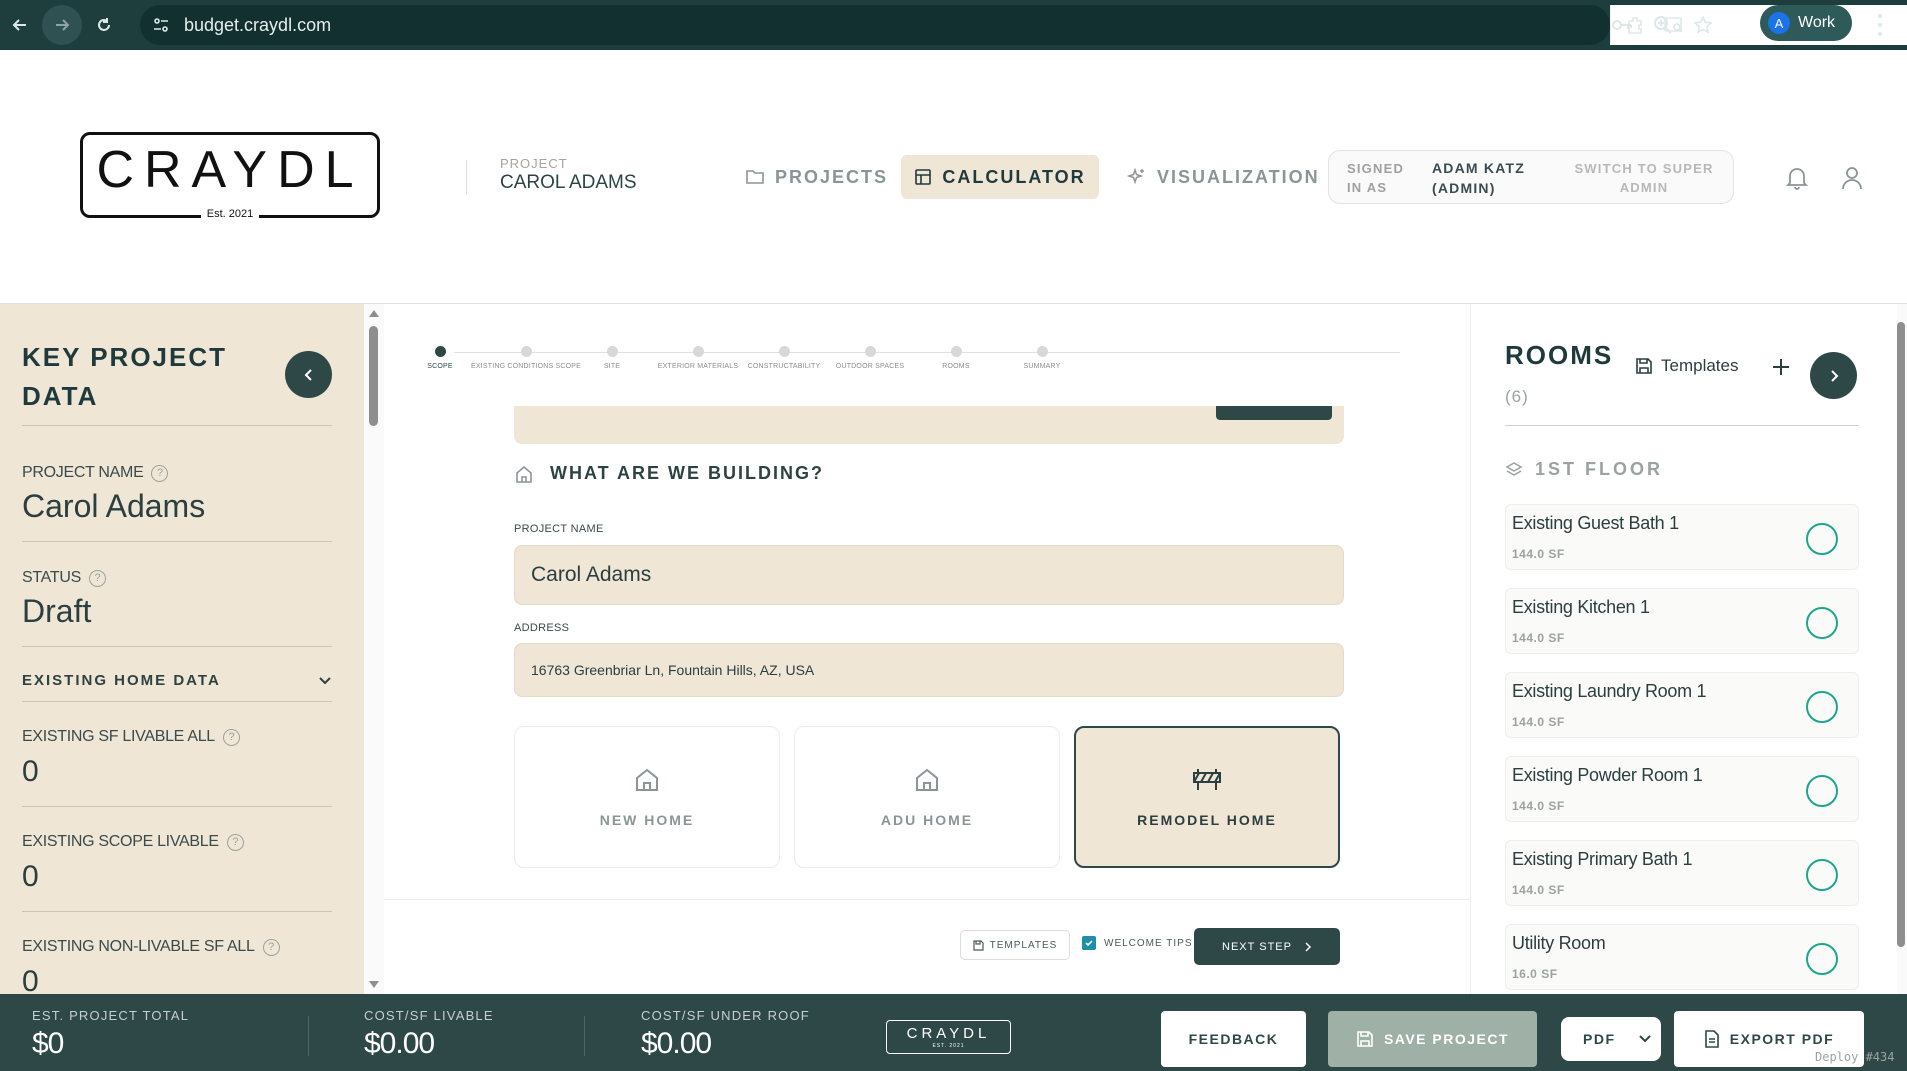 The height and width of the screenshot is (1071, 1907). I want to click on existing-home-data-toggle: EXISTING HOME DATA, so click(177, 680).